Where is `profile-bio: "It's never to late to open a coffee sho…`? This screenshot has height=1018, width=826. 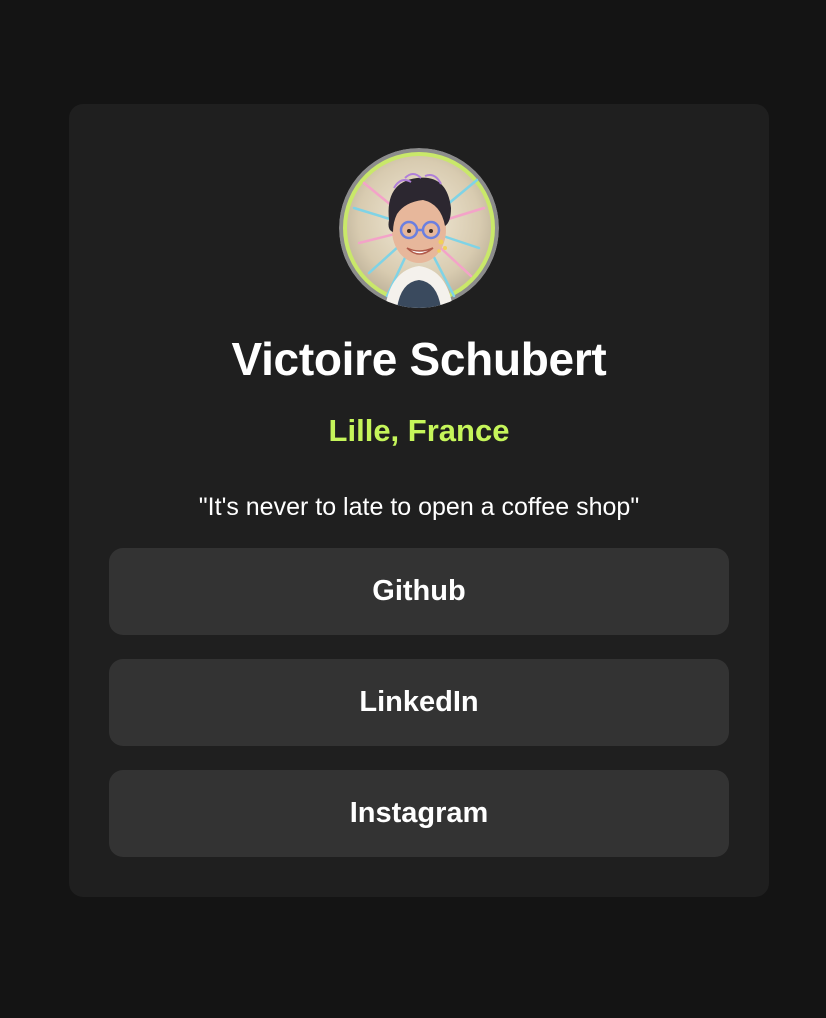
profile-bio: "It's never to late to open a coffee sho… is located at coordinates (419, 507).